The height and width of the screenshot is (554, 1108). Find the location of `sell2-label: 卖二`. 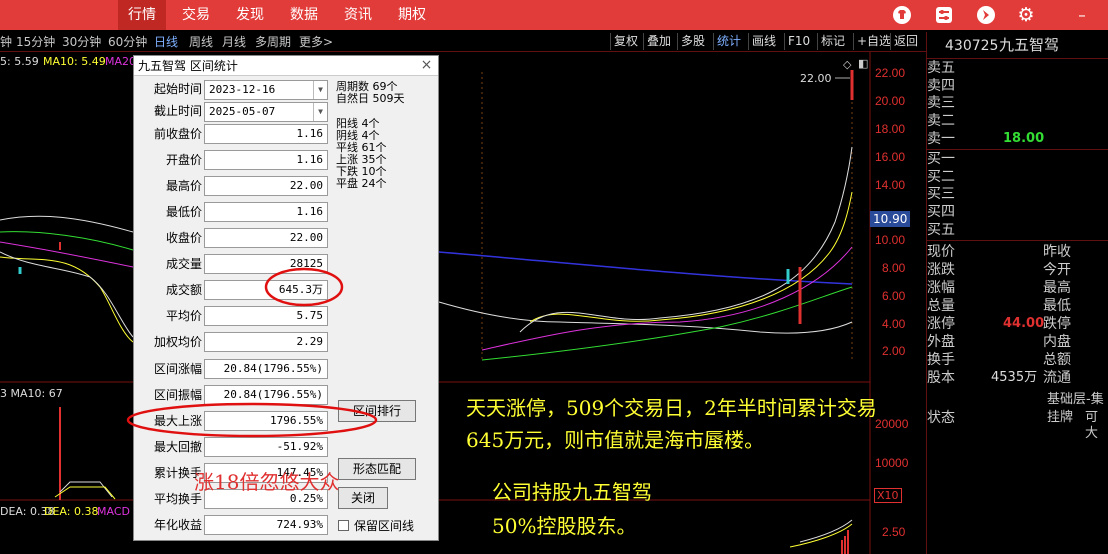

sell2-label: 卖二 is located at coordinates (941, 121).